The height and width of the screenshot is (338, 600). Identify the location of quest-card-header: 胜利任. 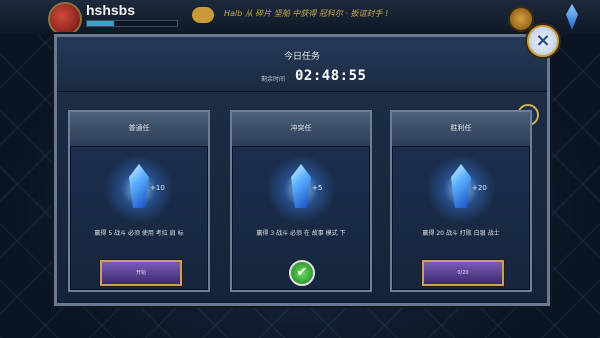
(461, 129).